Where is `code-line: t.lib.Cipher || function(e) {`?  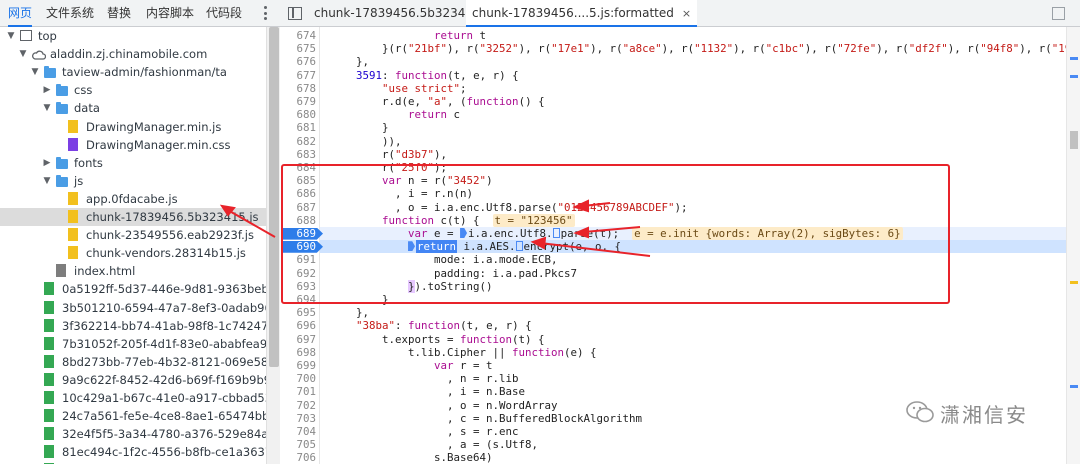 code-line: t.lib.Cipher || function(e) { is located at coordinates (463, 352).